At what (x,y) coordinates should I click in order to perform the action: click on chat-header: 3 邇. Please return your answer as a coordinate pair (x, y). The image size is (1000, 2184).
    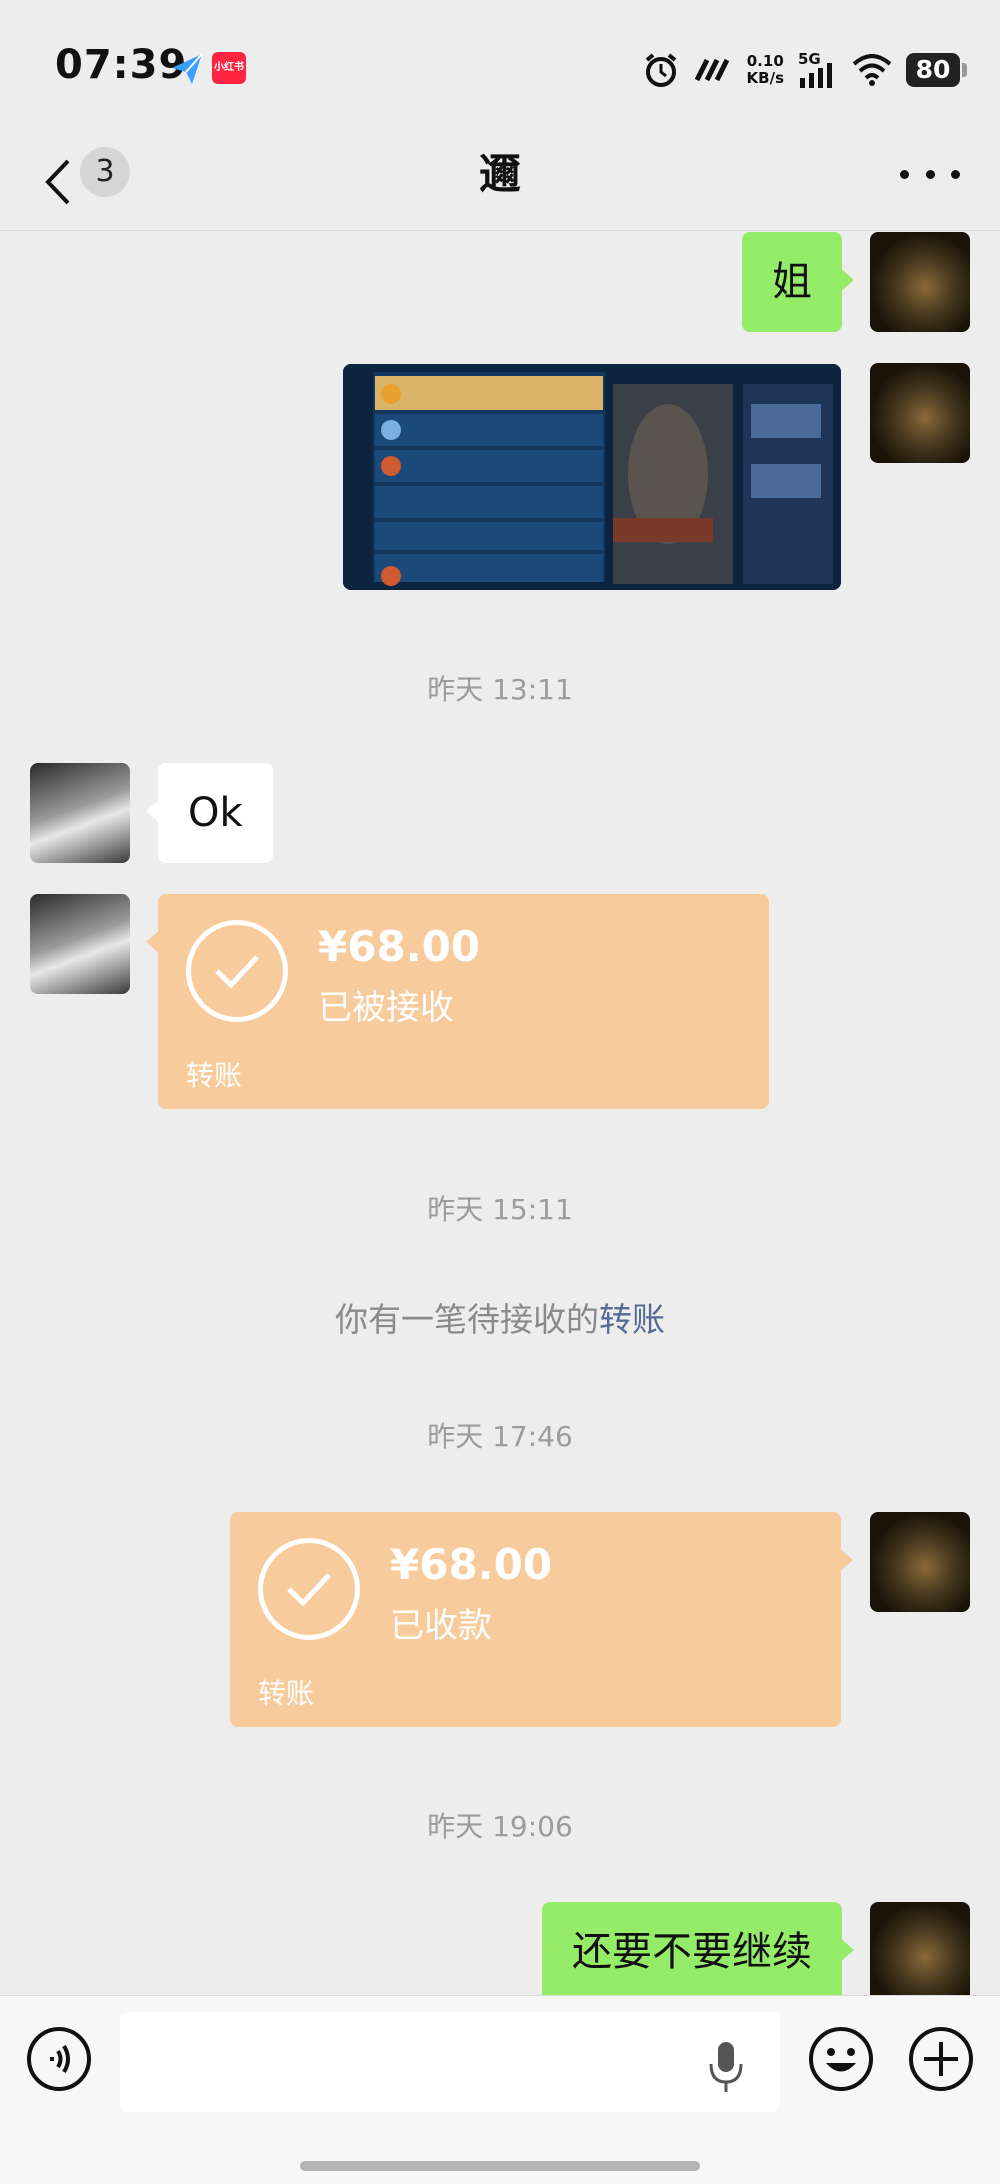
    Looking at the image, I should click on (500, 183).